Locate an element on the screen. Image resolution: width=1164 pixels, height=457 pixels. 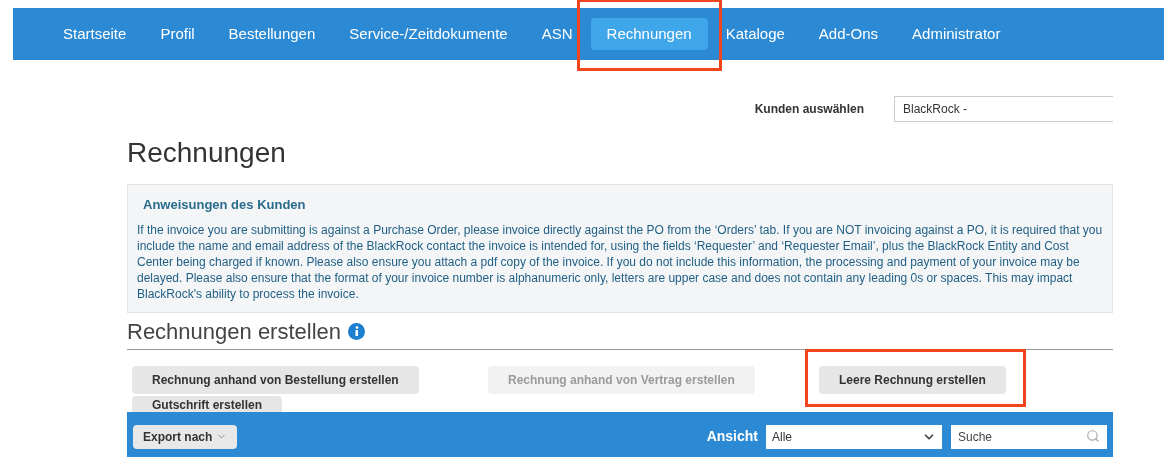
nav-tab: Kataloge is located at coordinates (755, 34).